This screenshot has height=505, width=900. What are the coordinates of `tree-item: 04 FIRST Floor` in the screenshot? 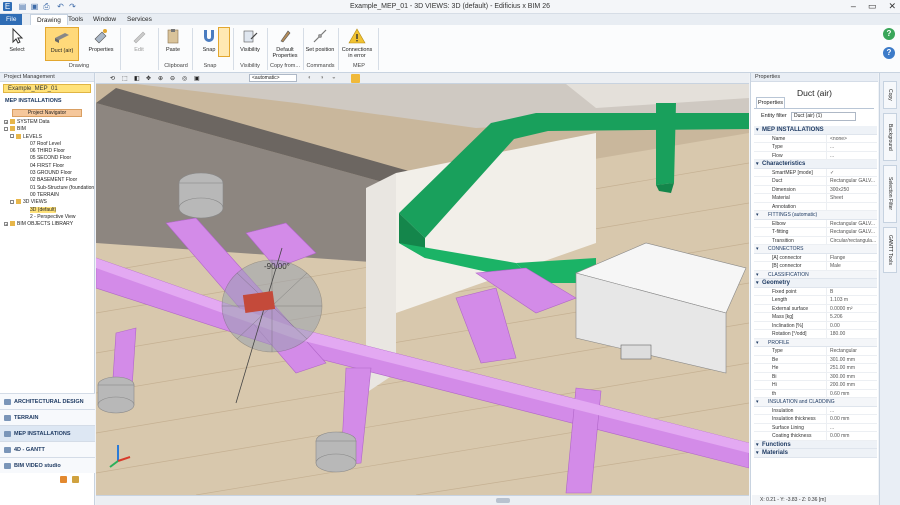 It's located at (47, 166).